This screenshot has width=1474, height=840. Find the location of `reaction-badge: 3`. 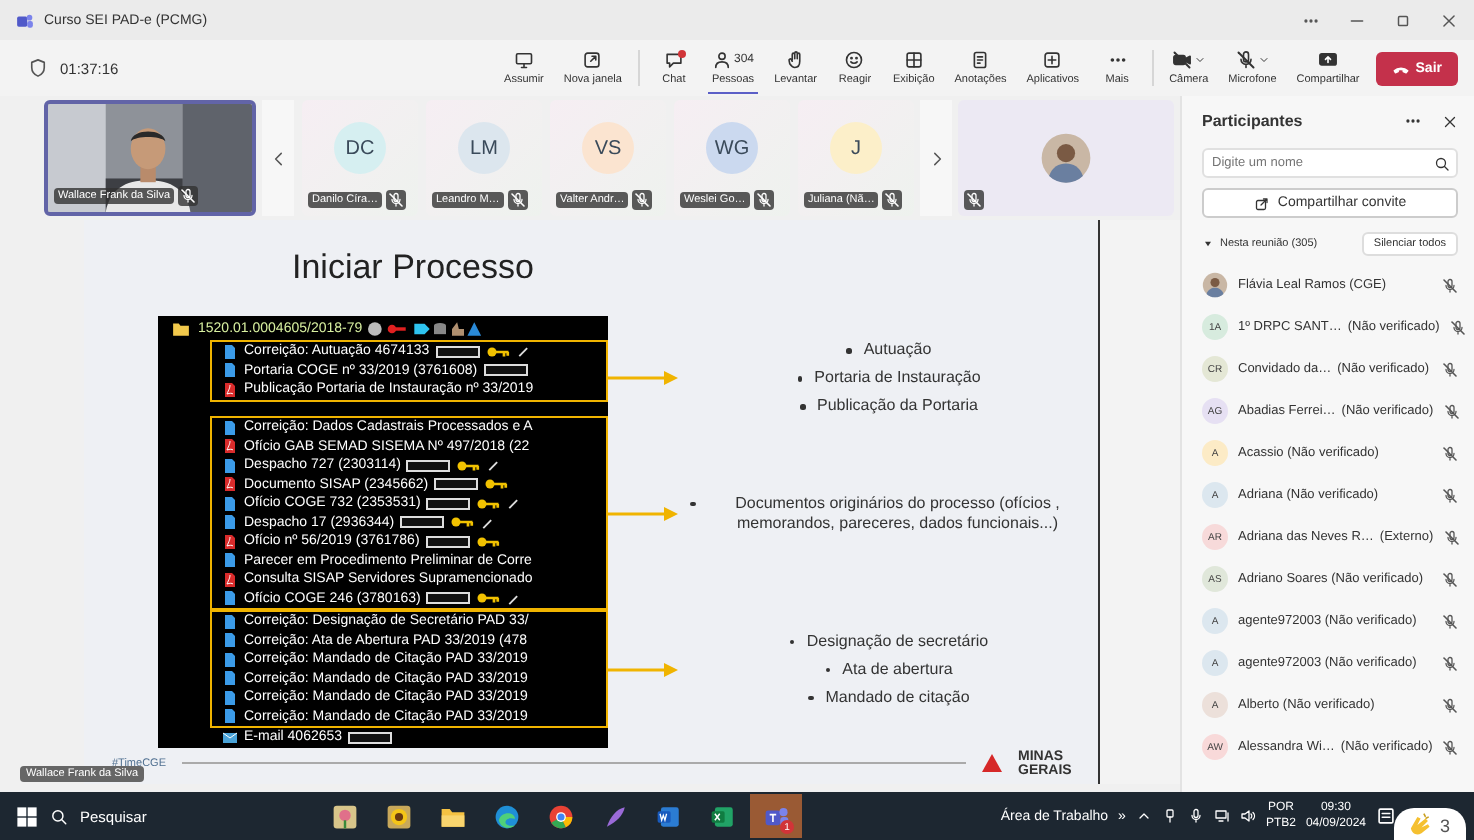

reaction-badge: 3 is located at coordinates (1429, 824).